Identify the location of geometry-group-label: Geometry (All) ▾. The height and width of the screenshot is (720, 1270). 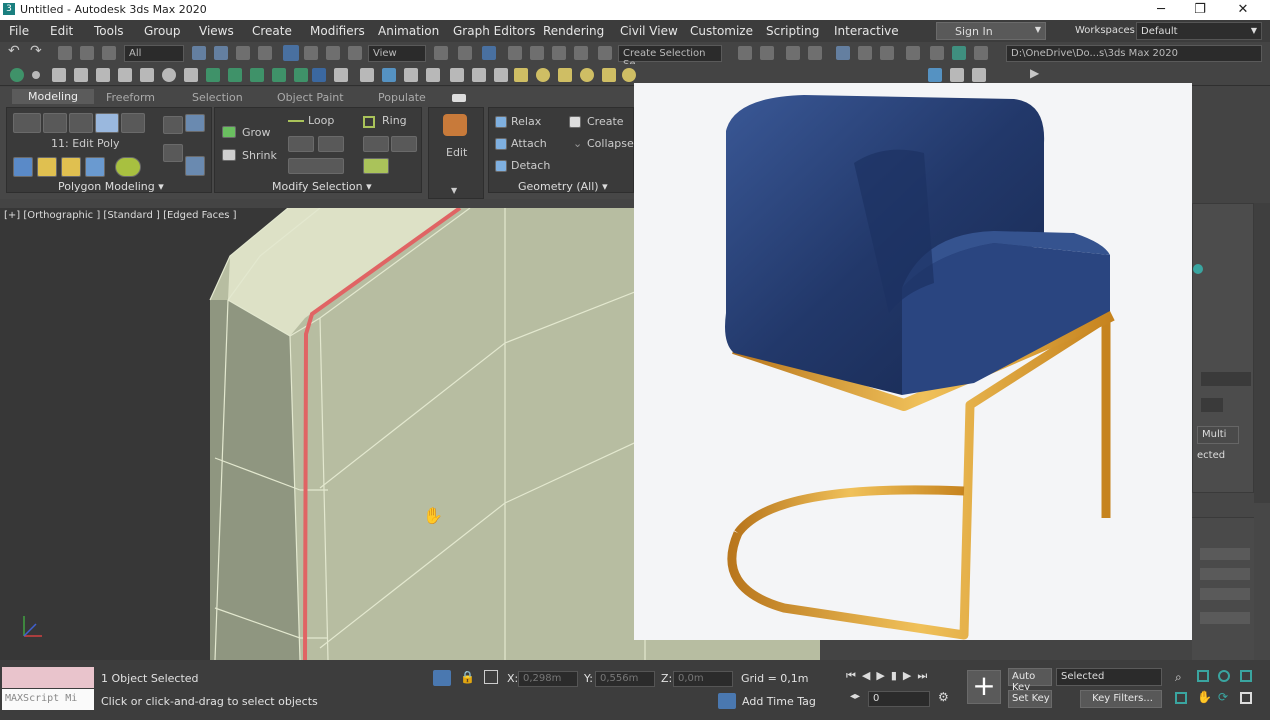
(563, 186).